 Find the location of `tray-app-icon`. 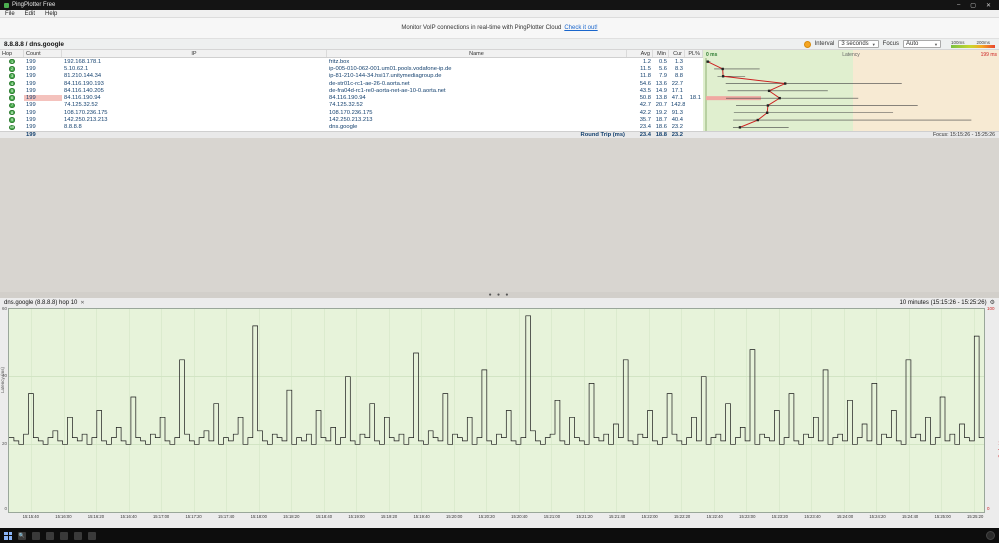

tray-app-icon is located at coordinates (990, 535).